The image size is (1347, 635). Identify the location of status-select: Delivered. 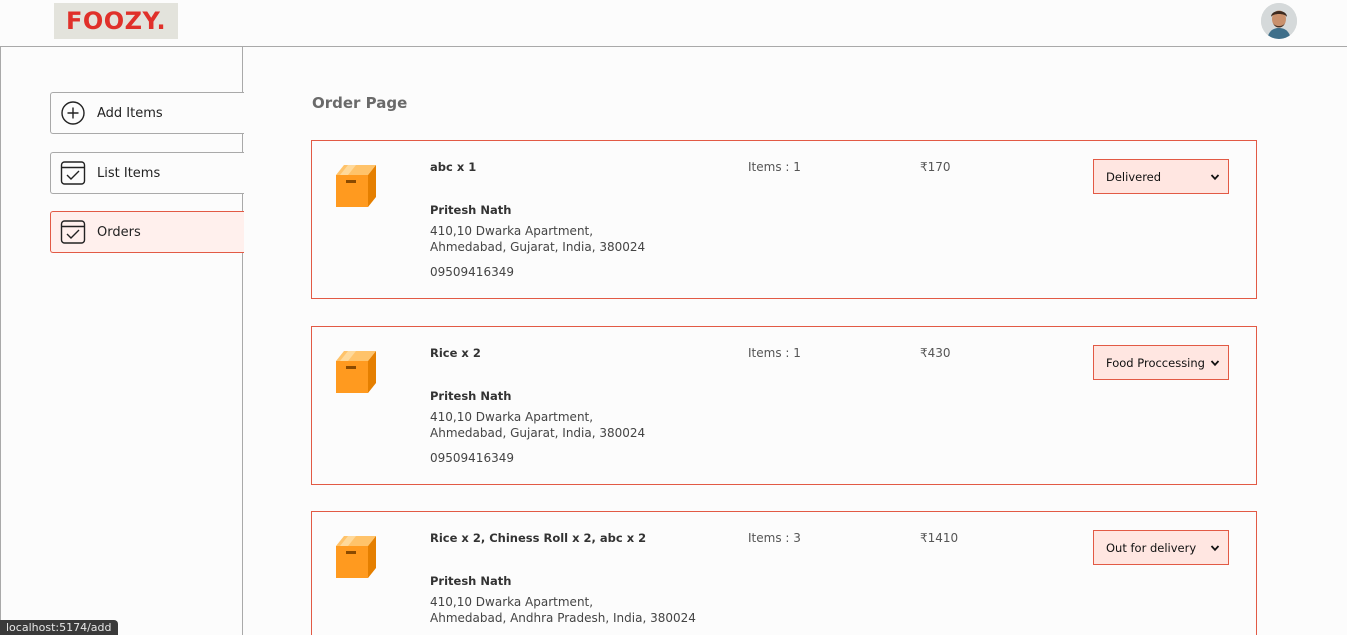
(1161, 176).